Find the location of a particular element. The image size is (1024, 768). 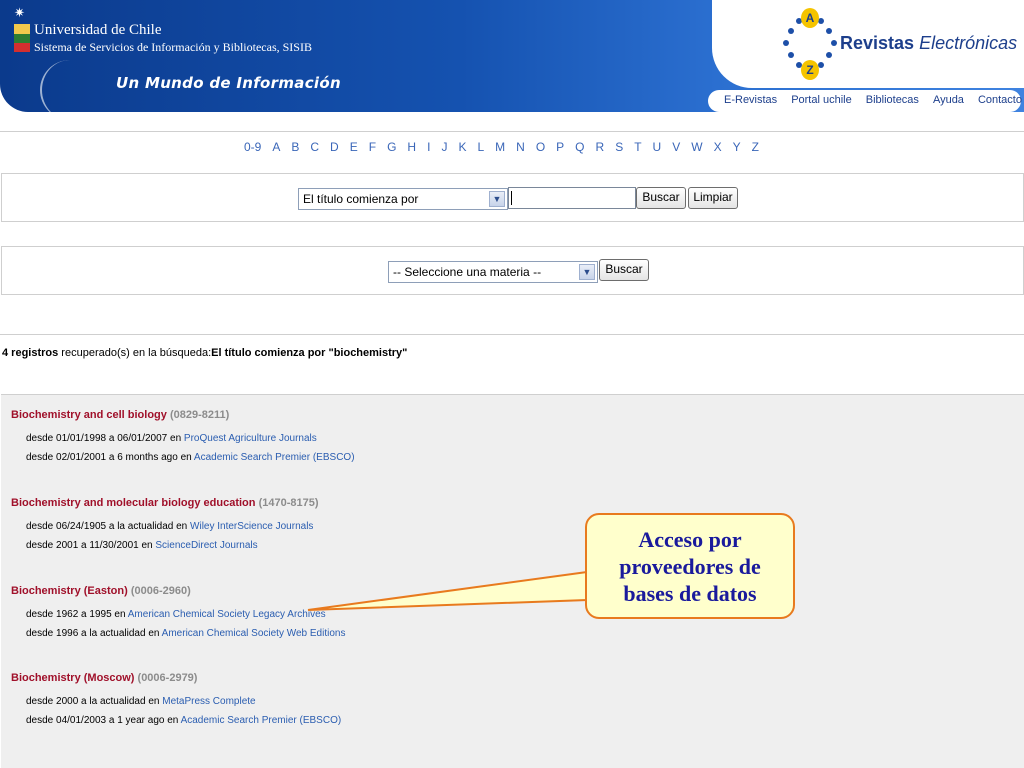

alpha-link: D is located at coordinates (334, 147).